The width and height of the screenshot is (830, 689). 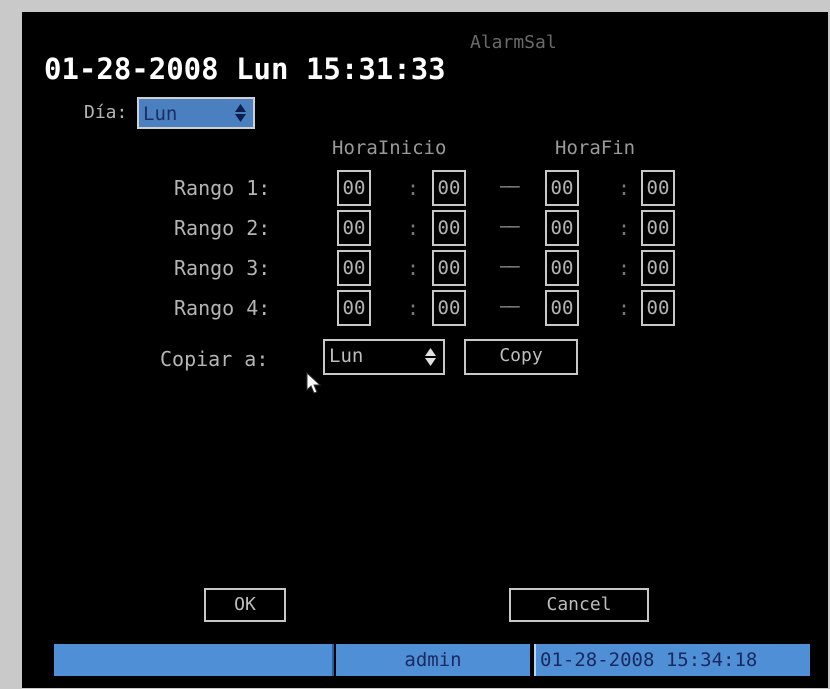 I want to click on status-datetime: 01-28-2008 15:34:18, so click(x=672, y=660).